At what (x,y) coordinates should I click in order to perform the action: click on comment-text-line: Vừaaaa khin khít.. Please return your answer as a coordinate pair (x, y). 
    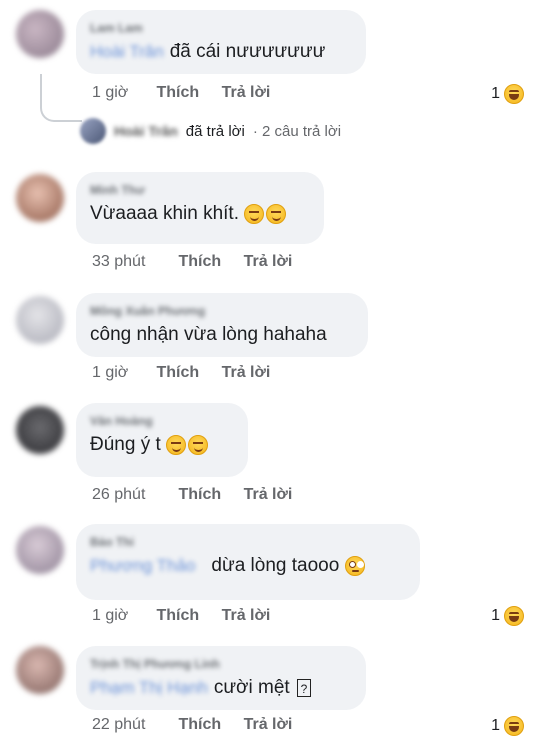
    Looking at the image, I should click on (200, 214).